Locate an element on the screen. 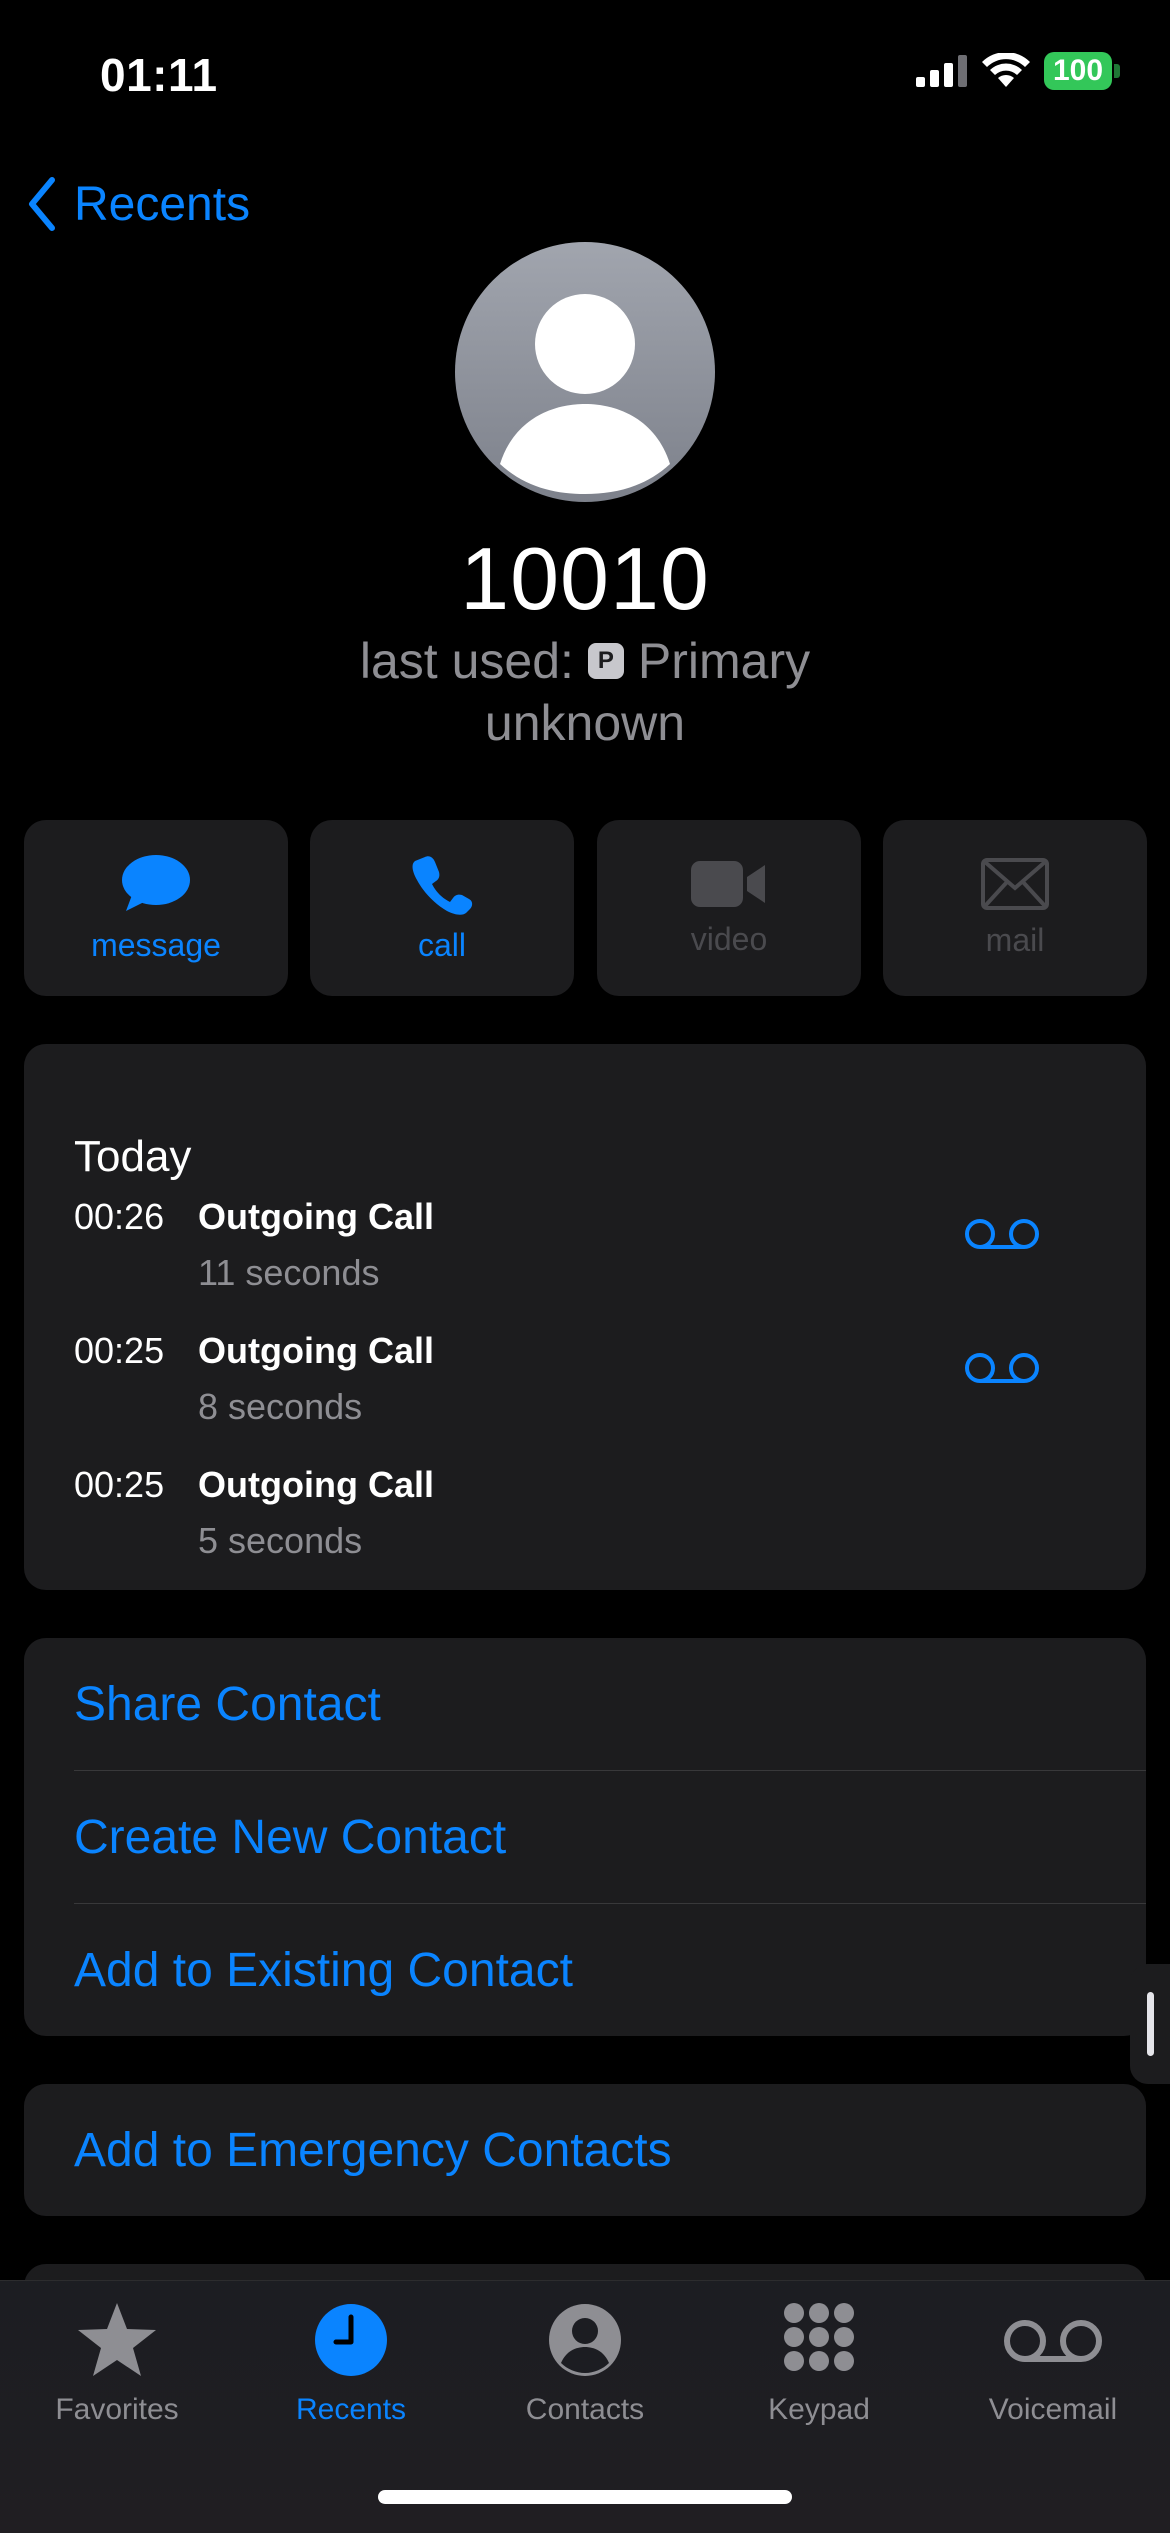 The image size is (1170, 2533). phone-icon is located at coordinates (442, 885).